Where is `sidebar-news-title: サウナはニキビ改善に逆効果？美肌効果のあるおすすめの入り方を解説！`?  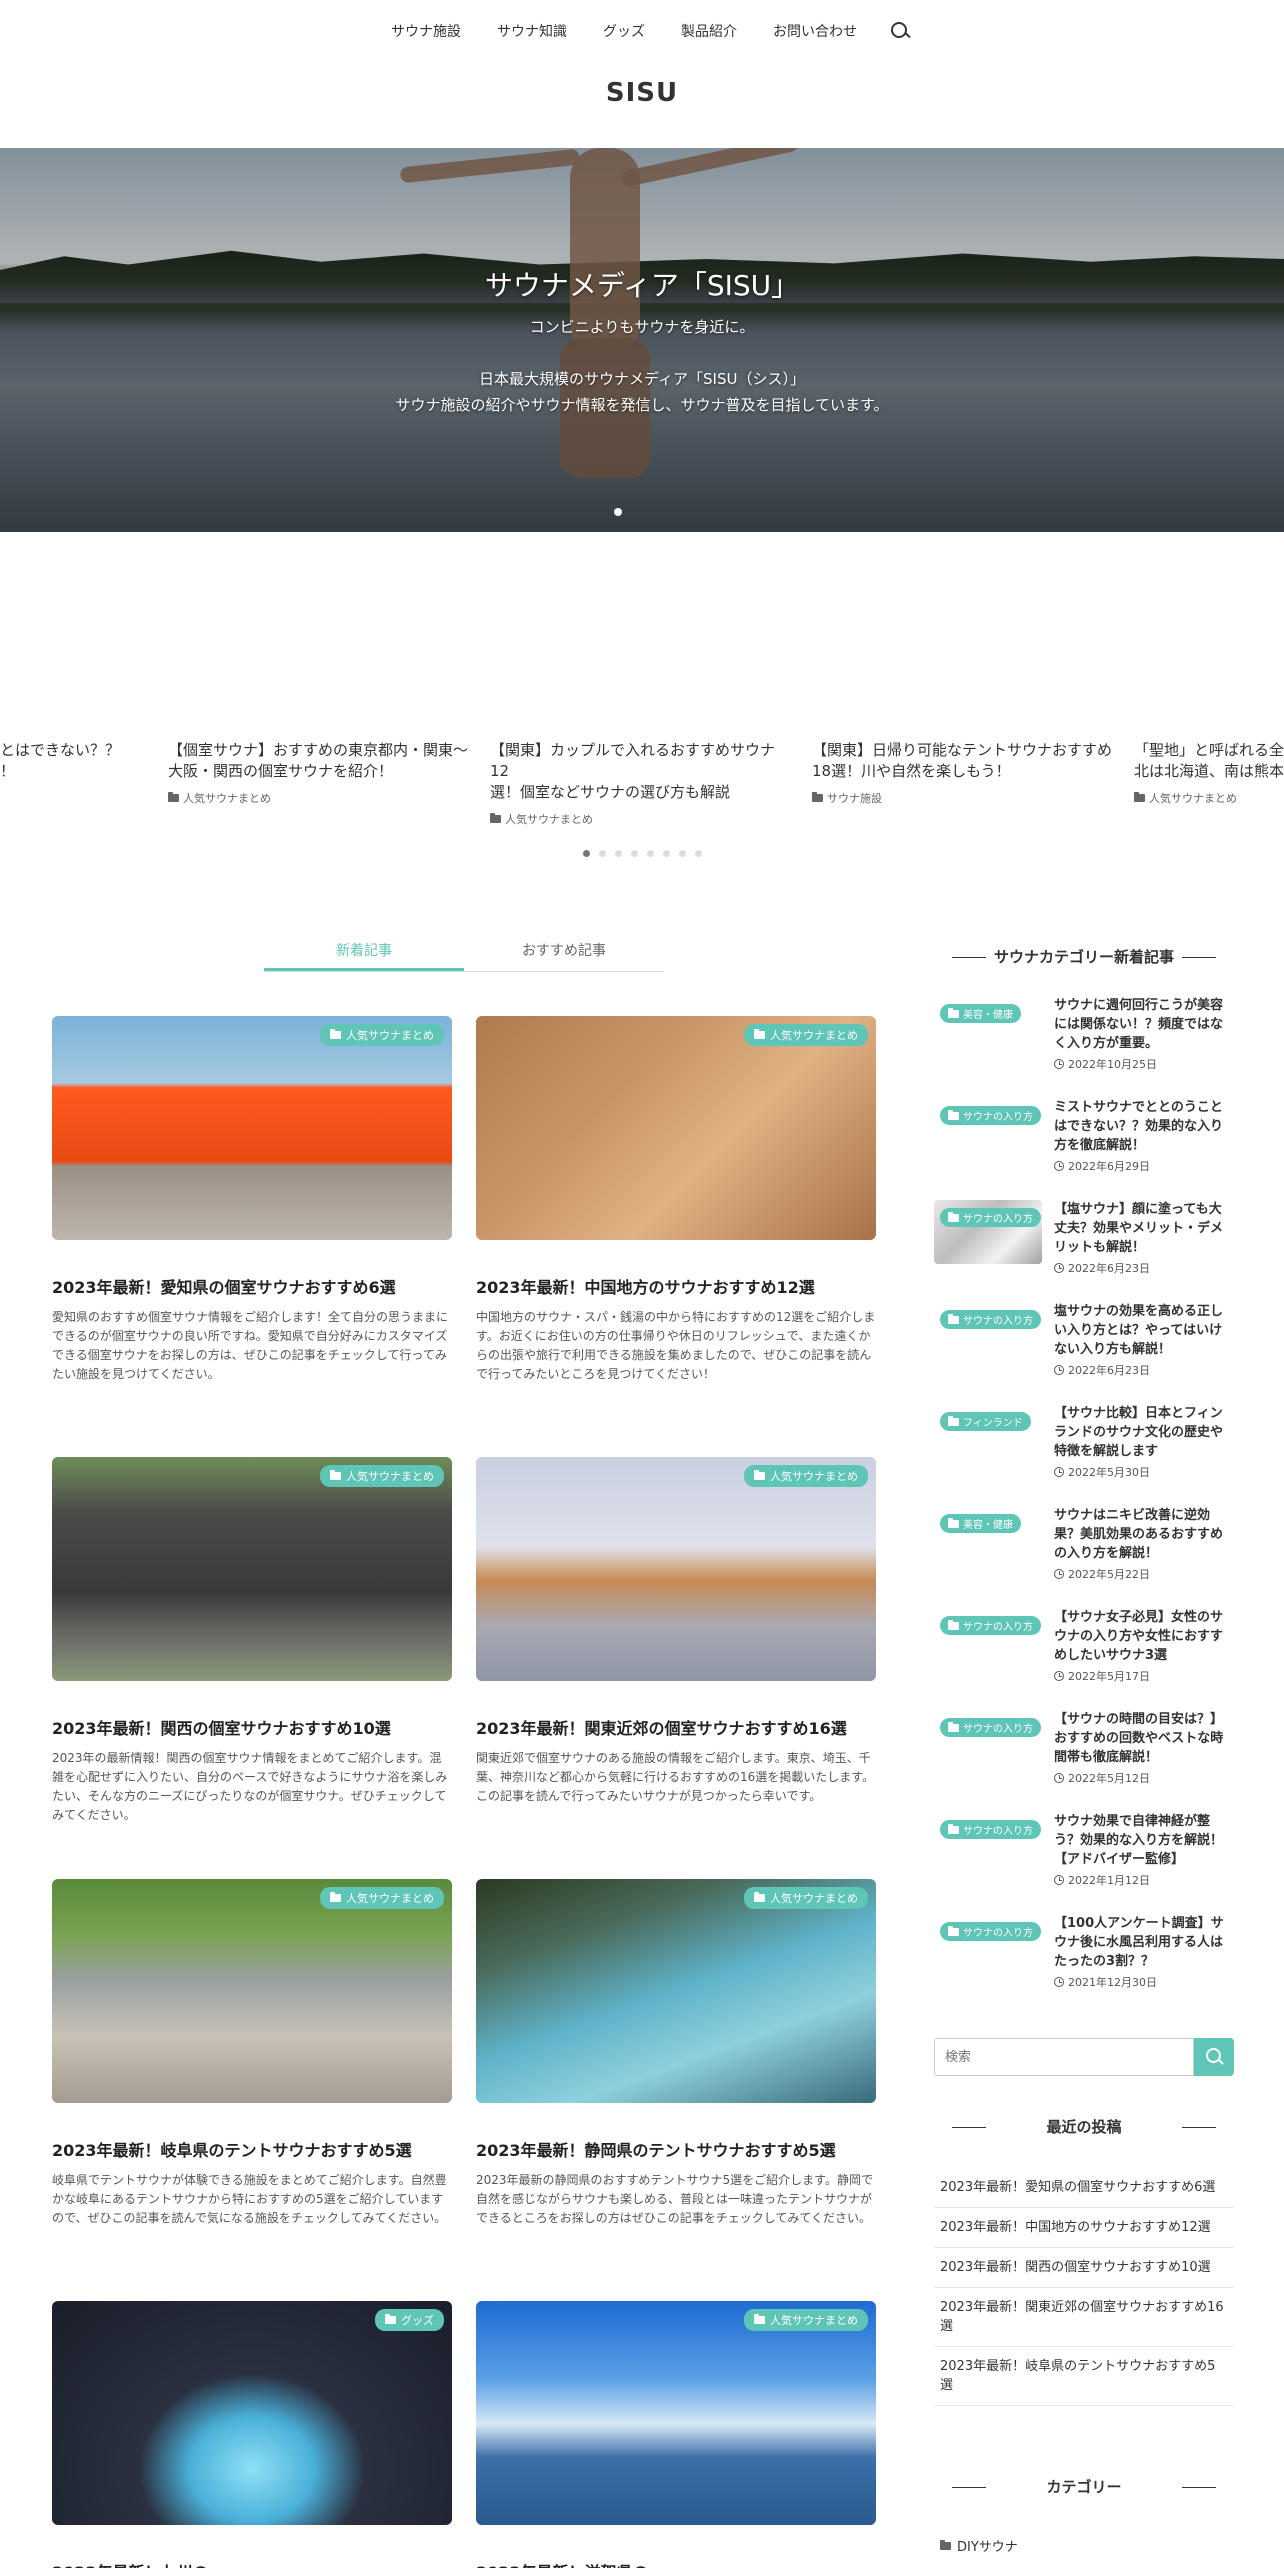
sidebar-news-title: サウナはニキビ改善に逆効果？美肌効果のあるおすすめの入り方を解説！ is located at coordinates (1144, 1534).